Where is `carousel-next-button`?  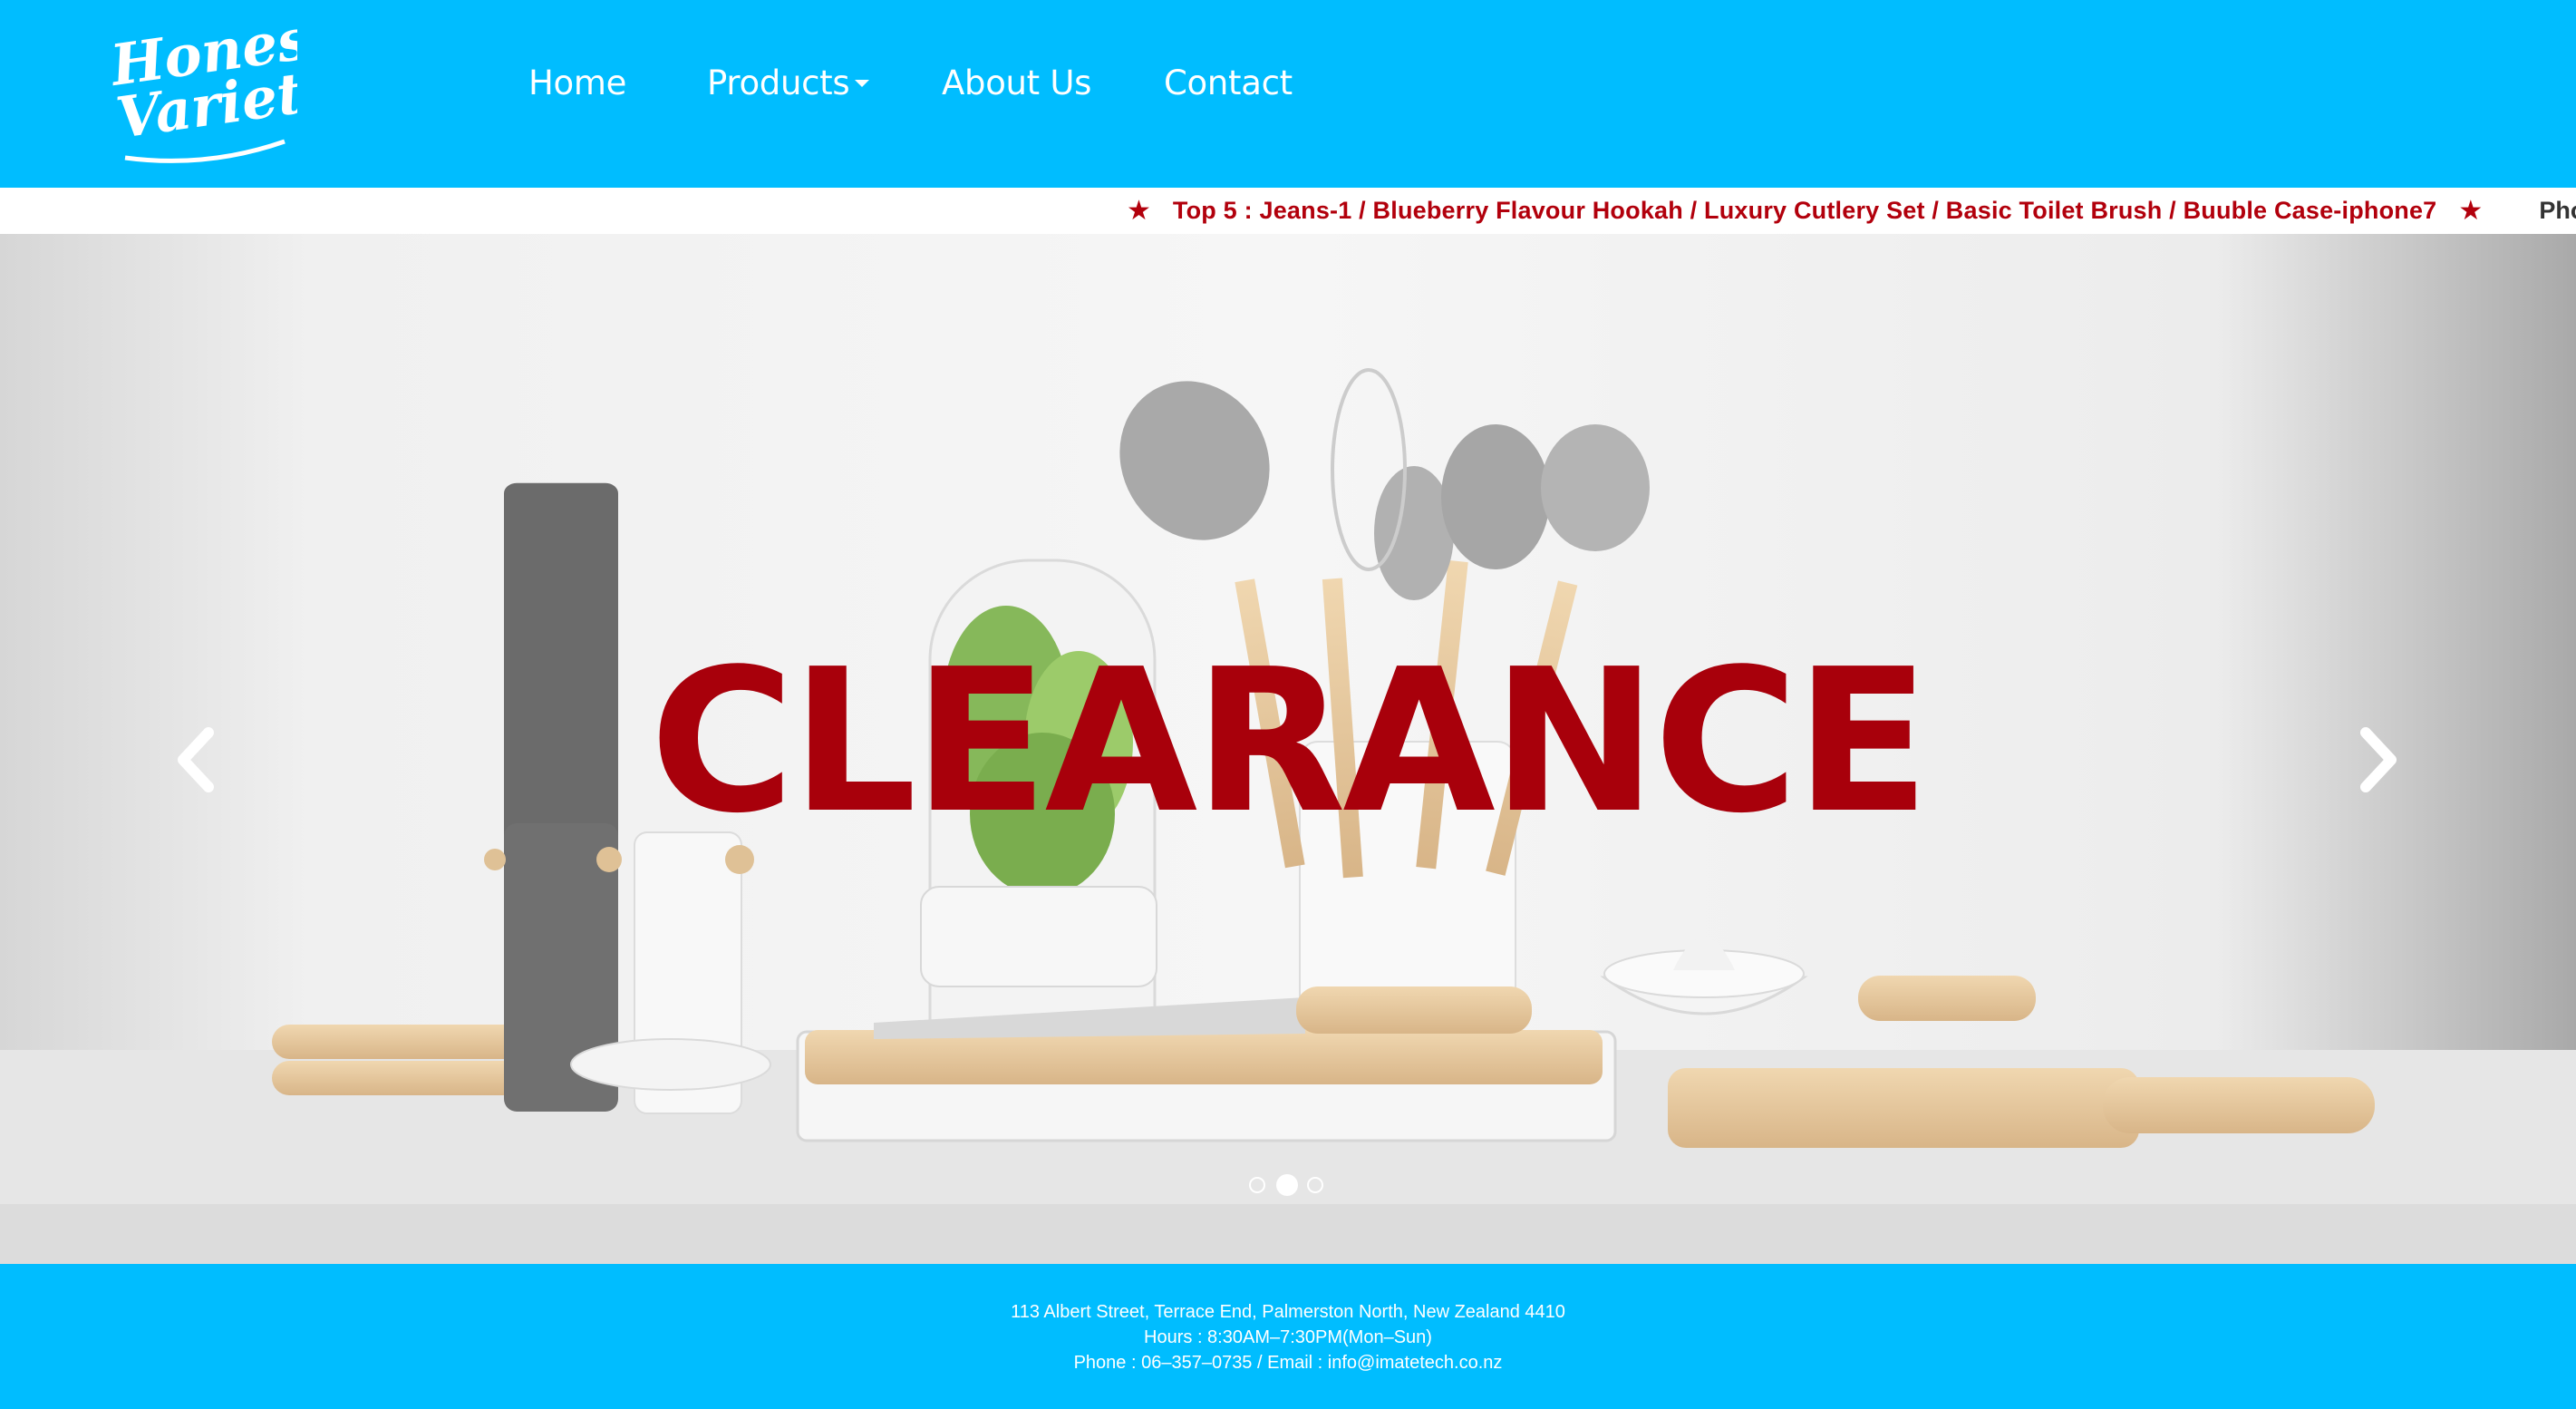
carousel-next-button is located at coordinates (2376, 760).